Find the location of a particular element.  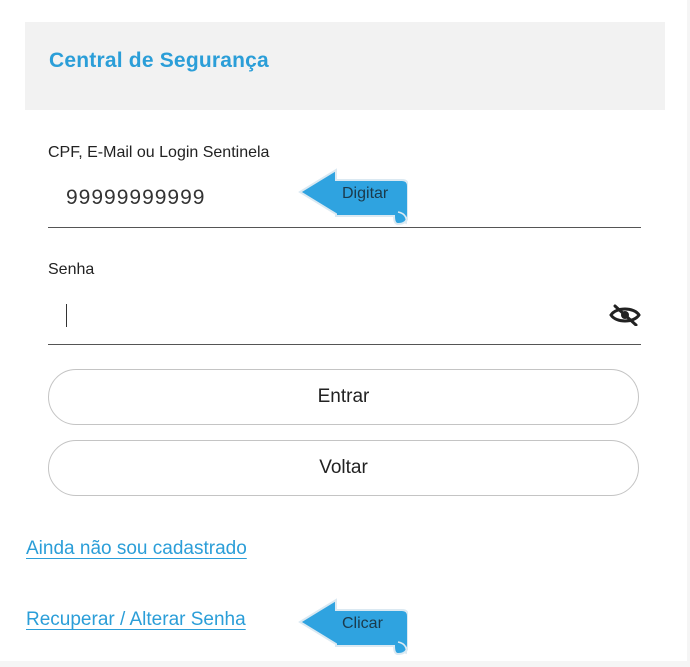

password-field-label: Senha is located at coordinates (71, 269).